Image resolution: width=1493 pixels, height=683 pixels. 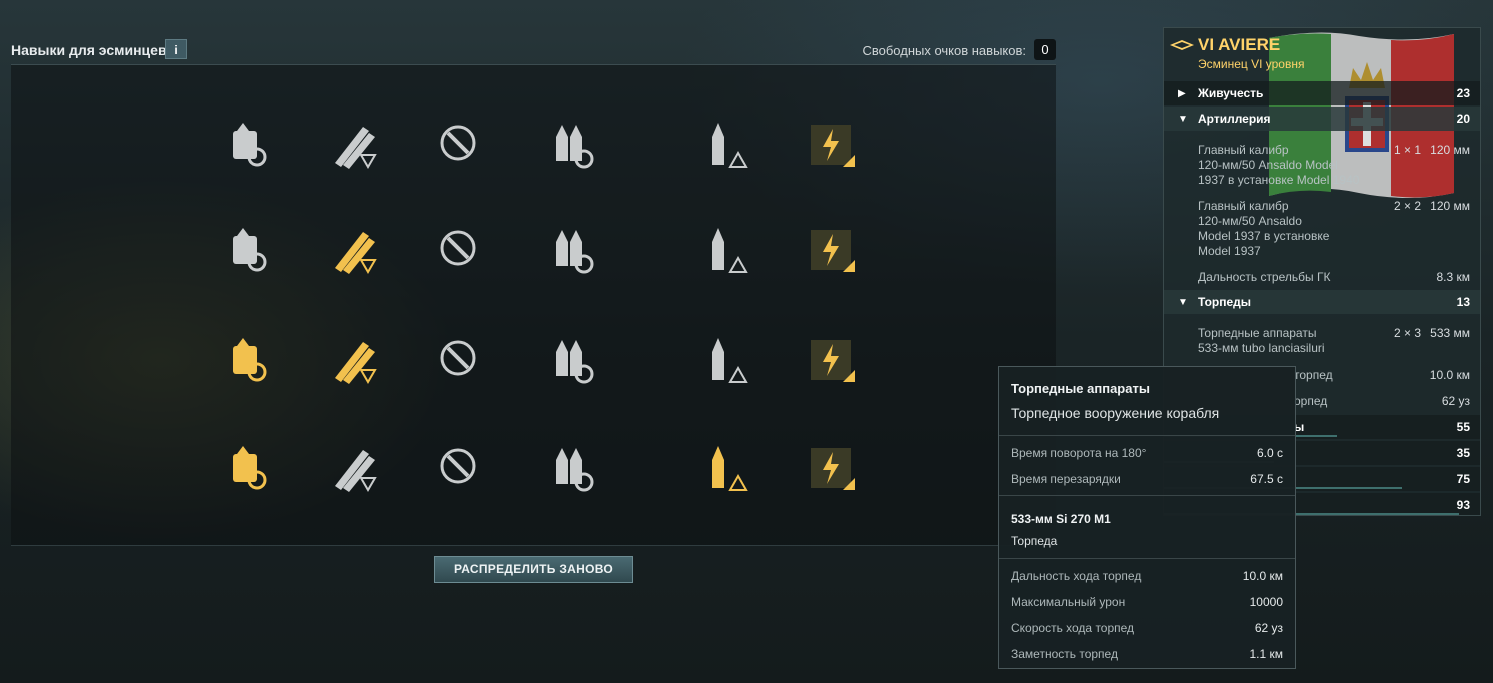 I want to click on turret-reload-icon, so click(x=570, y=468).